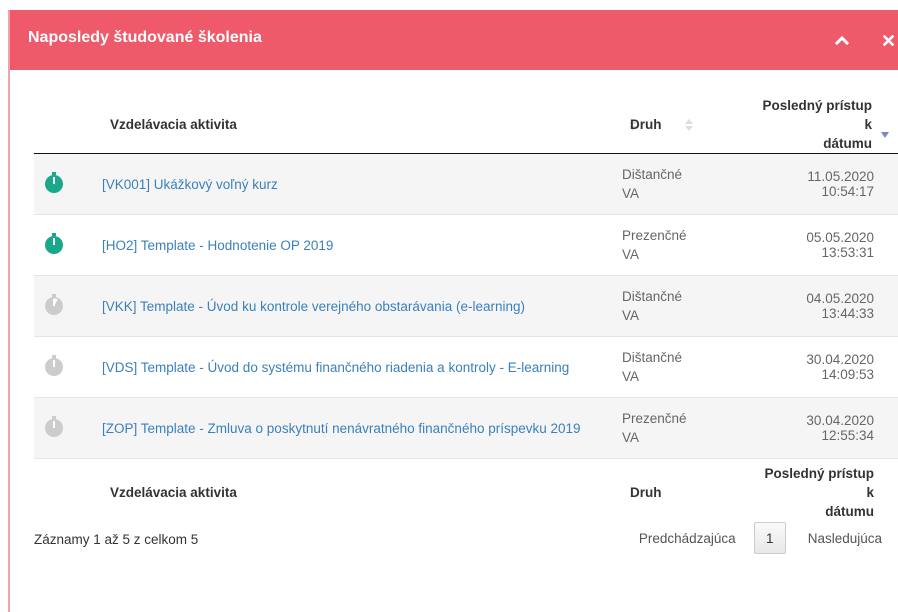  I want to click on type-column-header: Druh, so click(681, 125).